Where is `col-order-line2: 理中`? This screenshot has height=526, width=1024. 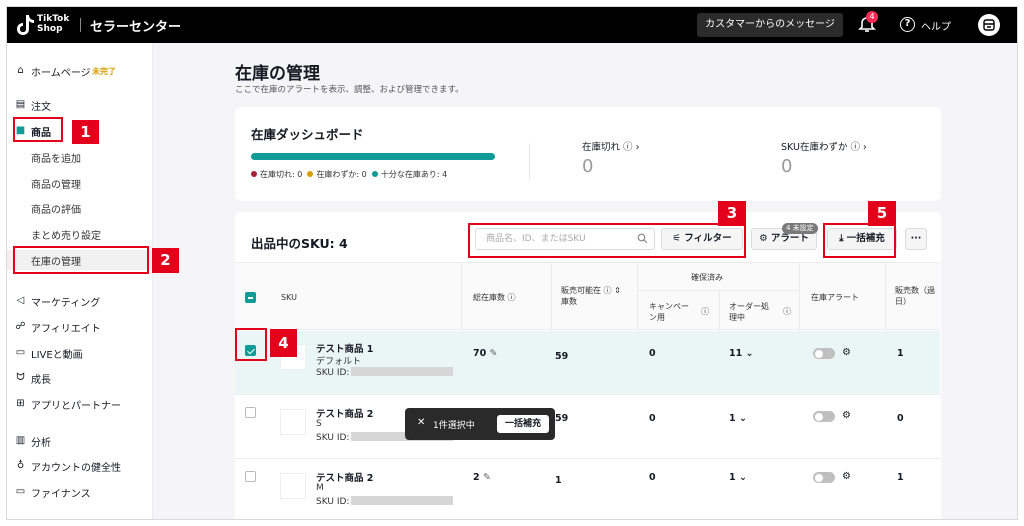
col-order-line2: 理中 is located at coordinates (737, 317).